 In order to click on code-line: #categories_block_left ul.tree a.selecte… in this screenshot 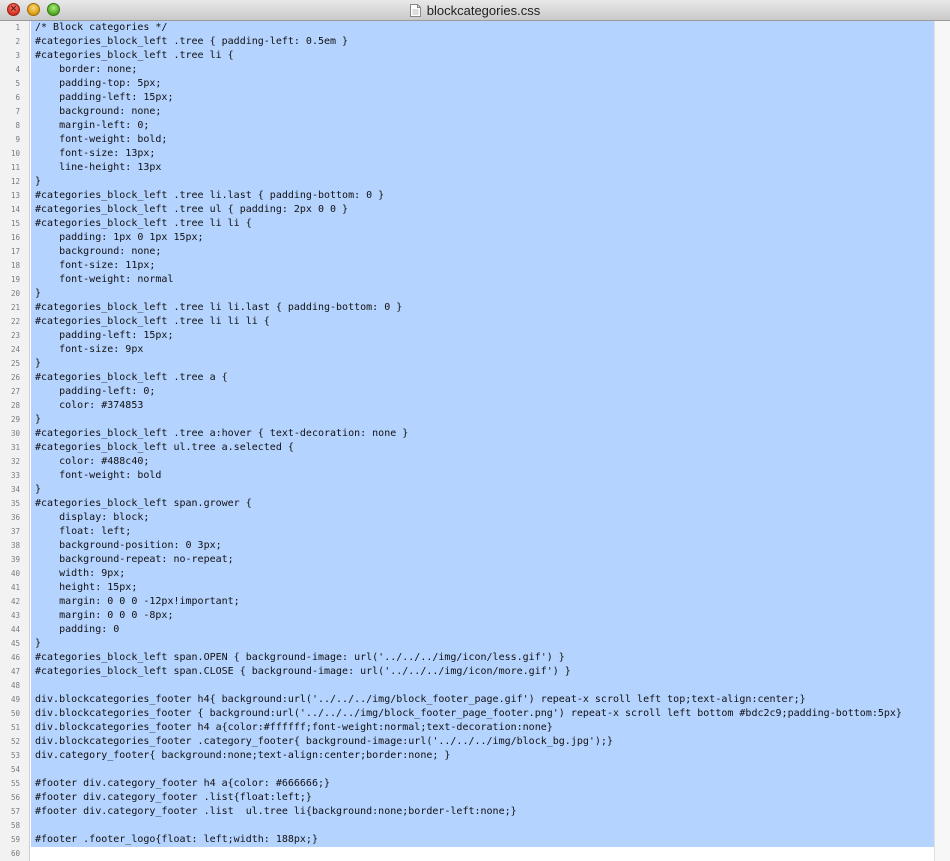, I will do `click(164, 448)`.